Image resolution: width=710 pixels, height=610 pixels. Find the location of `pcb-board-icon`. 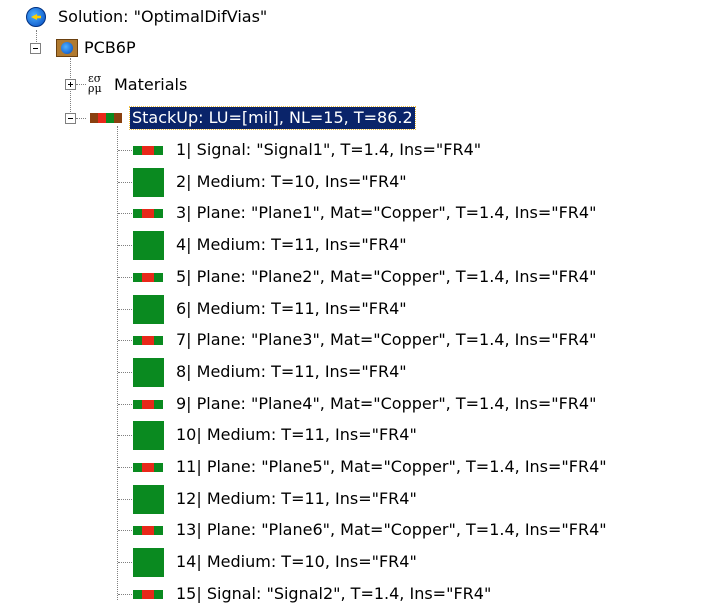

pcb-board-icon is located at coordinates (67, 48).